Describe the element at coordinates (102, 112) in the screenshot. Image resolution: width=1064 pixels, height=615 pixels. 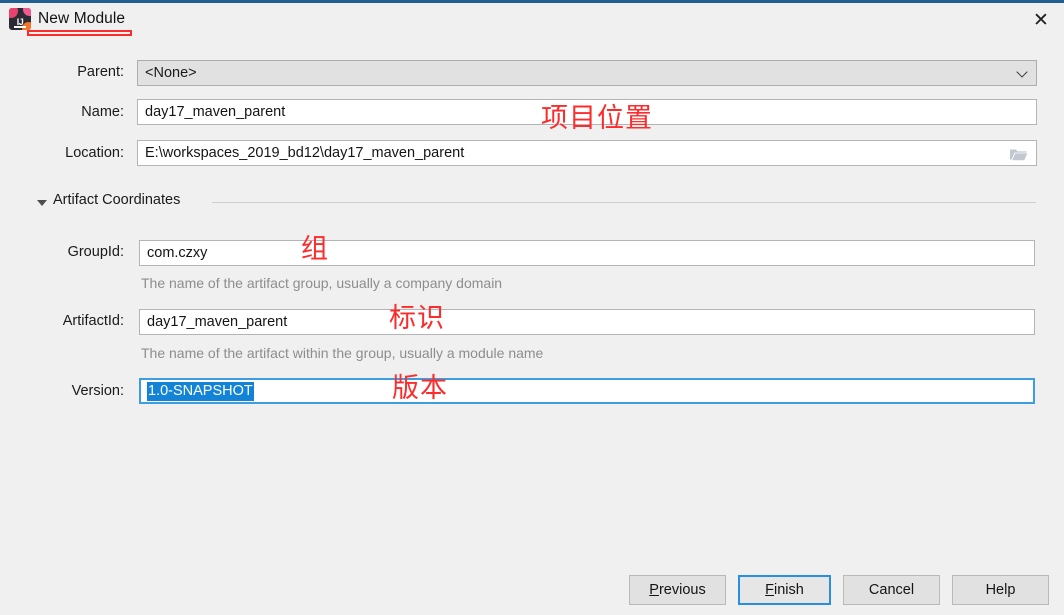
I see `name-label: Name:` at that location.